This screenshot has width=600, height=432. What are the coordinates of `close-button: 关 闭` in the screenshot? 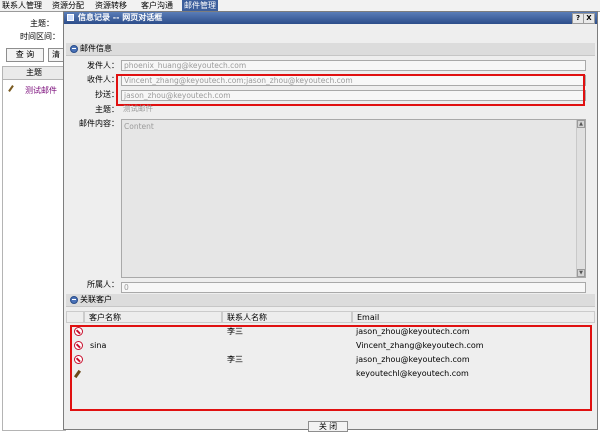 It's located at (328, 426).